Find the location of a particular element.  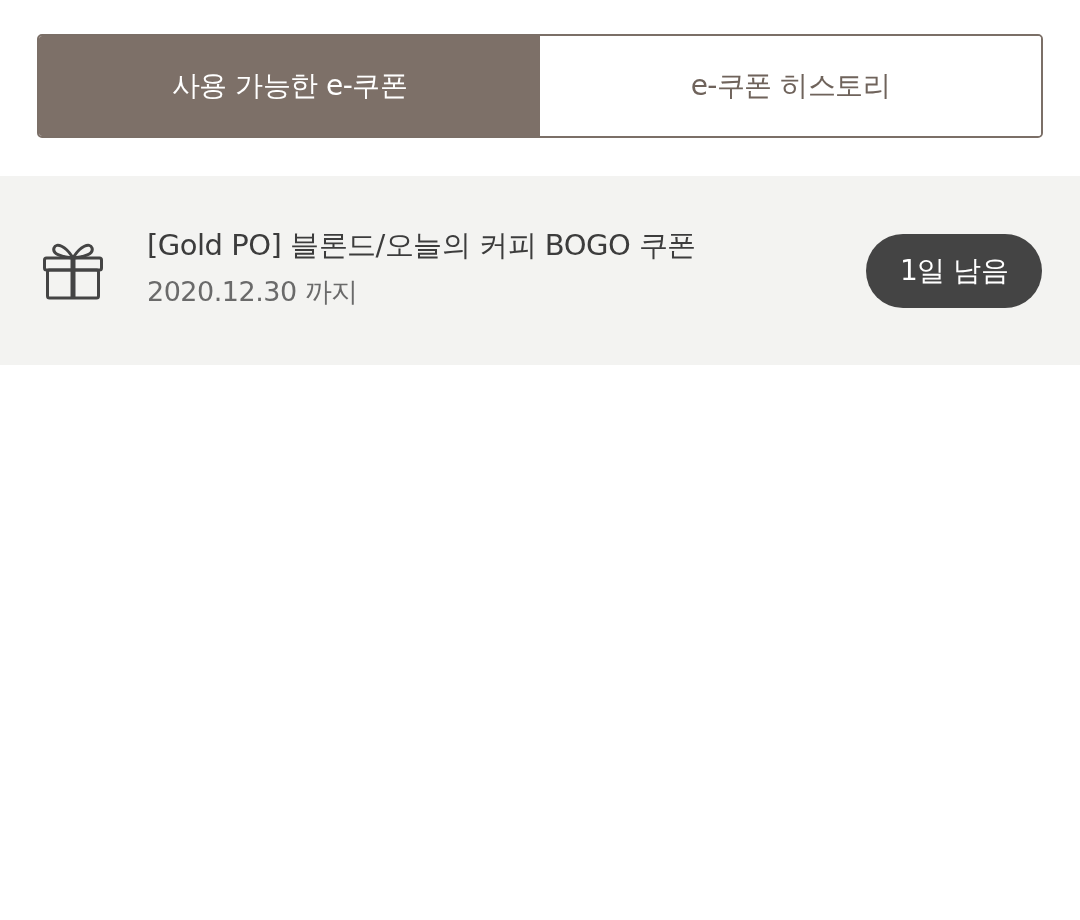

gift-icon is located at coordinates (73, 270).